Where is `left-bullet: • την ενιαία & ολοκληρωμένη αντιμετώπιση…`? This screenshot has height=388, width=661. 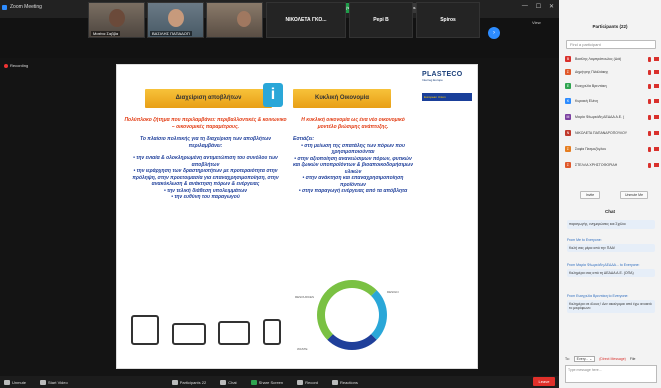
left-bullet: • την ενιαία & ολοκληρωμένη αντιμετώπιση… is located at coordinates (205, 161).